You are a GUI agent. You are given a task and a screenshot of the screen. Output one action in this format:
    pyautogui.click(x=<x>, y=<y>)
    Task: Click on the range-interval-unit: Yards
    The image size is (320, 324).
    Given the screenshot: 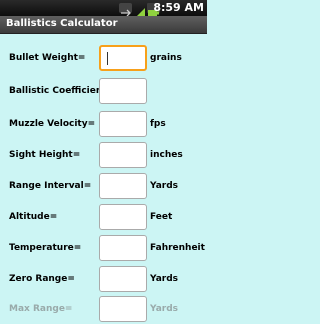 What is the action you would take?
    pyautogui.click(x=164, y=186)
    